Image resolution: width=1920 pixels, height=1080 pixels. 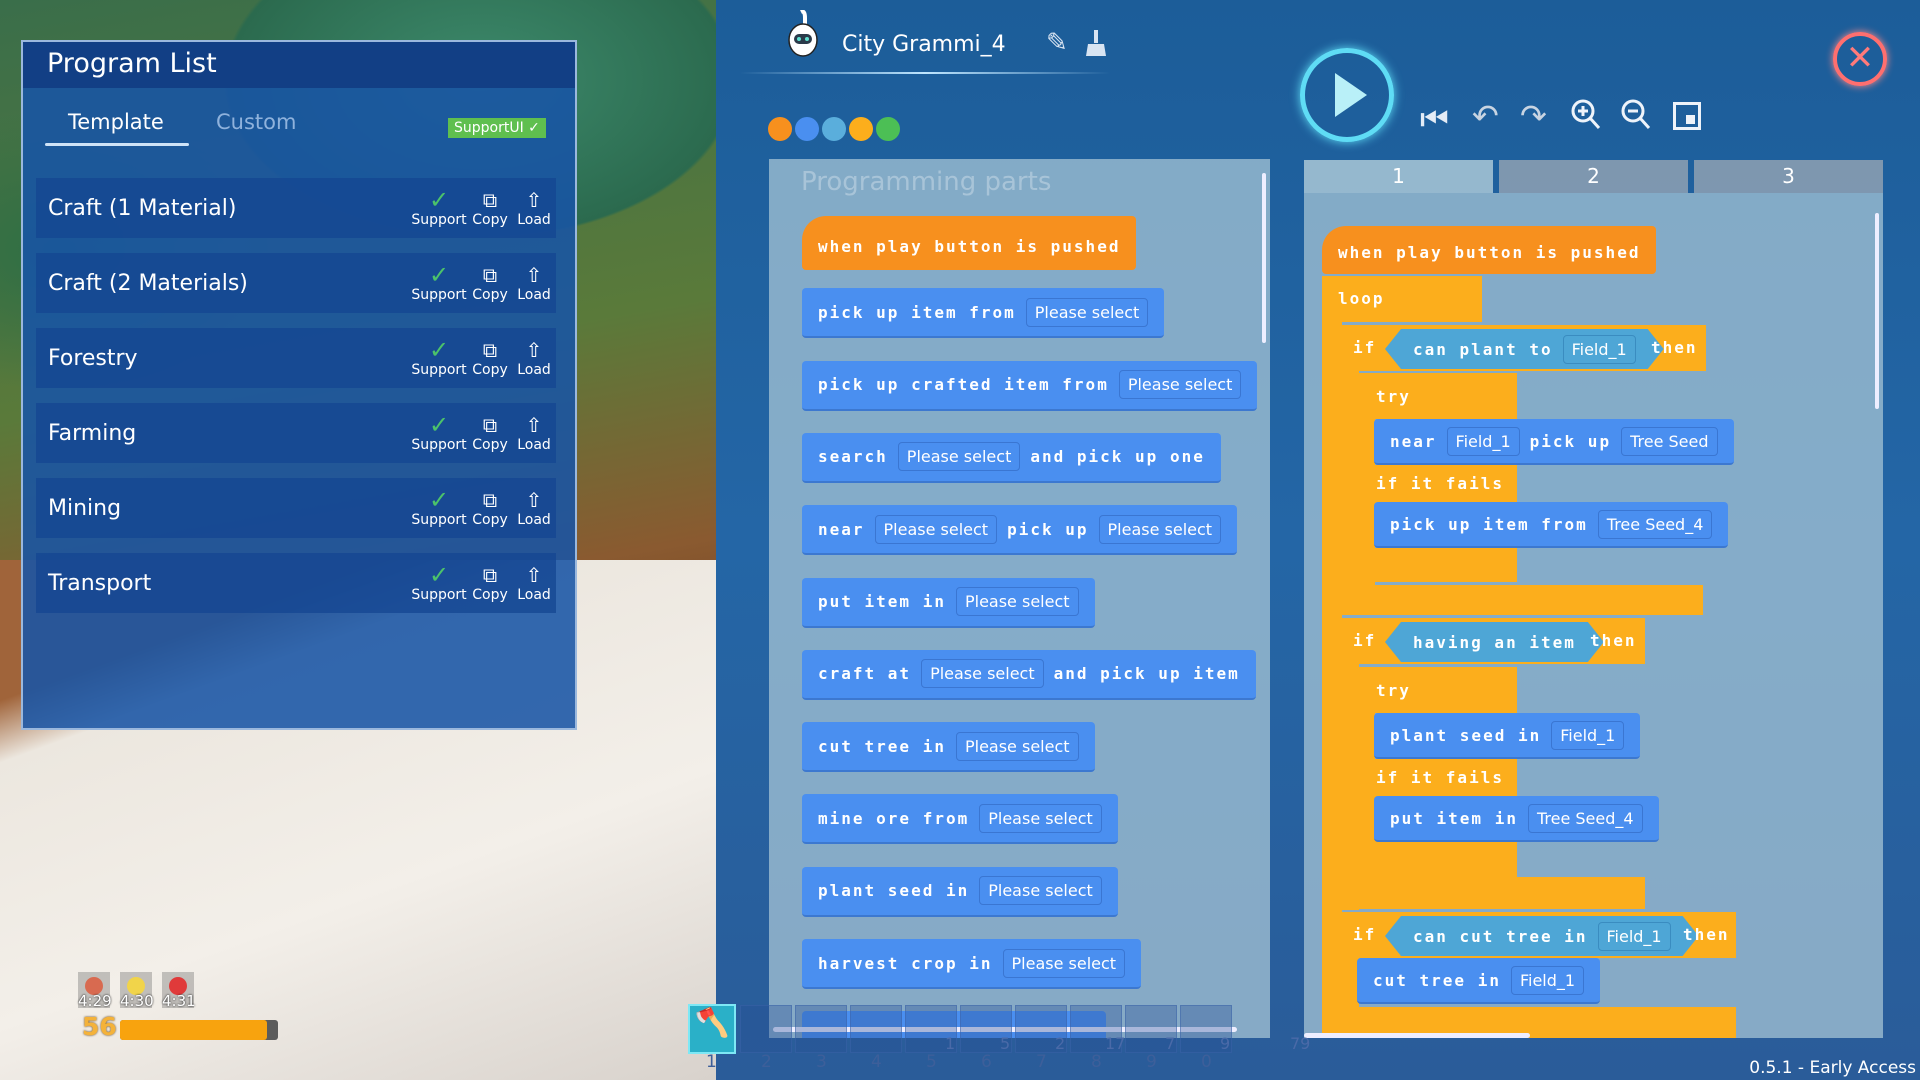 I want to click on hotbar-slot-selected: 🪓, so click(x=712, y=1029).